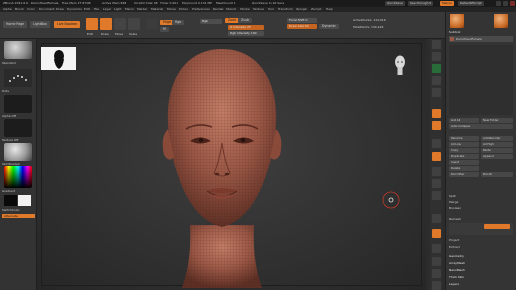  I want to click on rotate-icon, so click(436, 195).